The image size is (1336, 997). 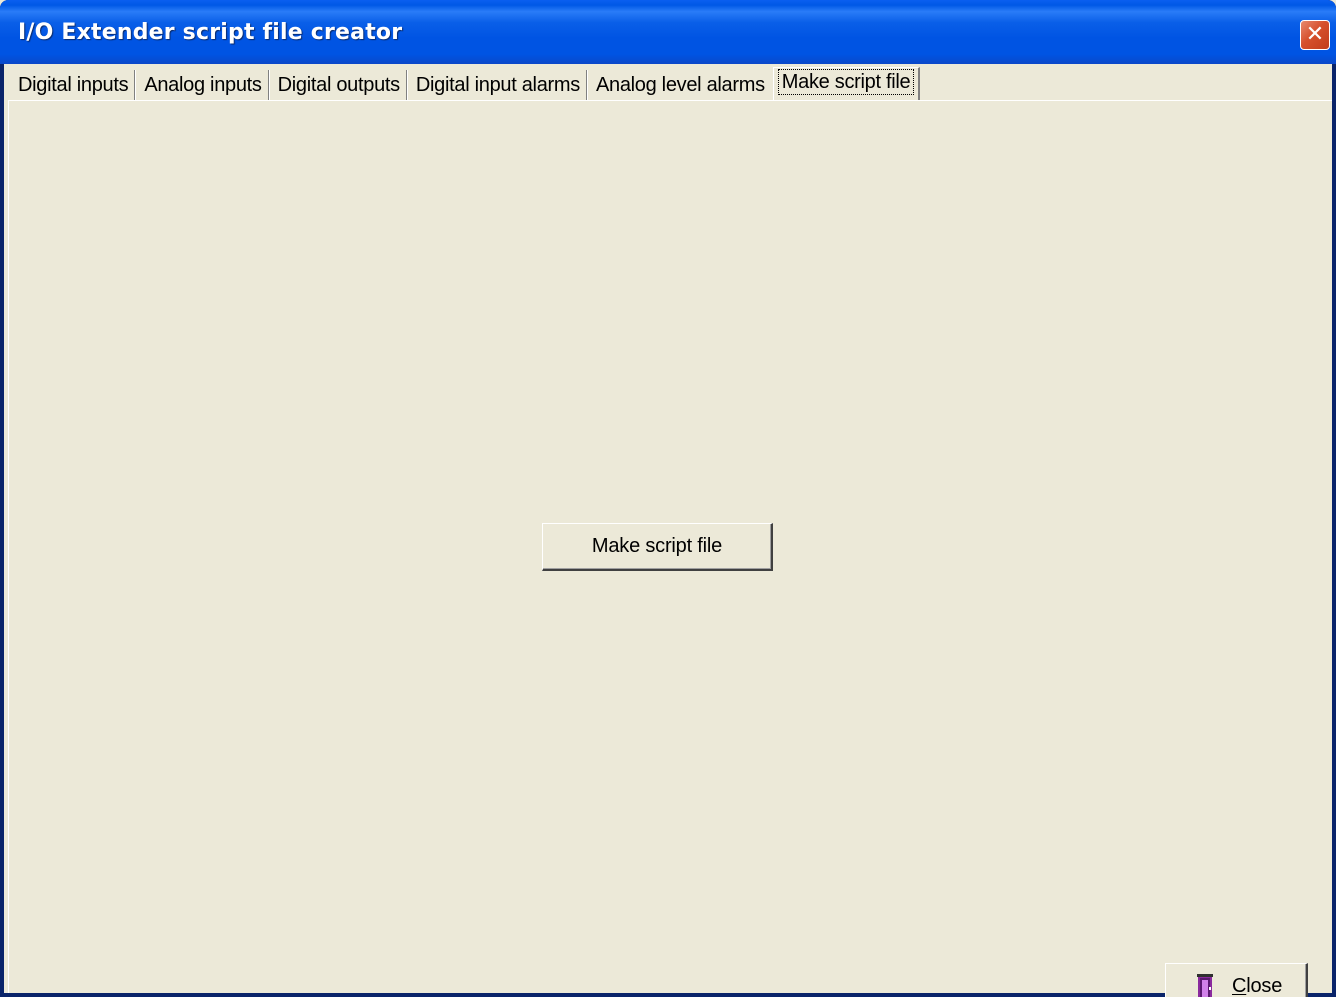 What do you see at coordinates (210, 32) in the screenshot?
I see `window-title: I/O Extender script file creator` at bounding box center [210, 32].